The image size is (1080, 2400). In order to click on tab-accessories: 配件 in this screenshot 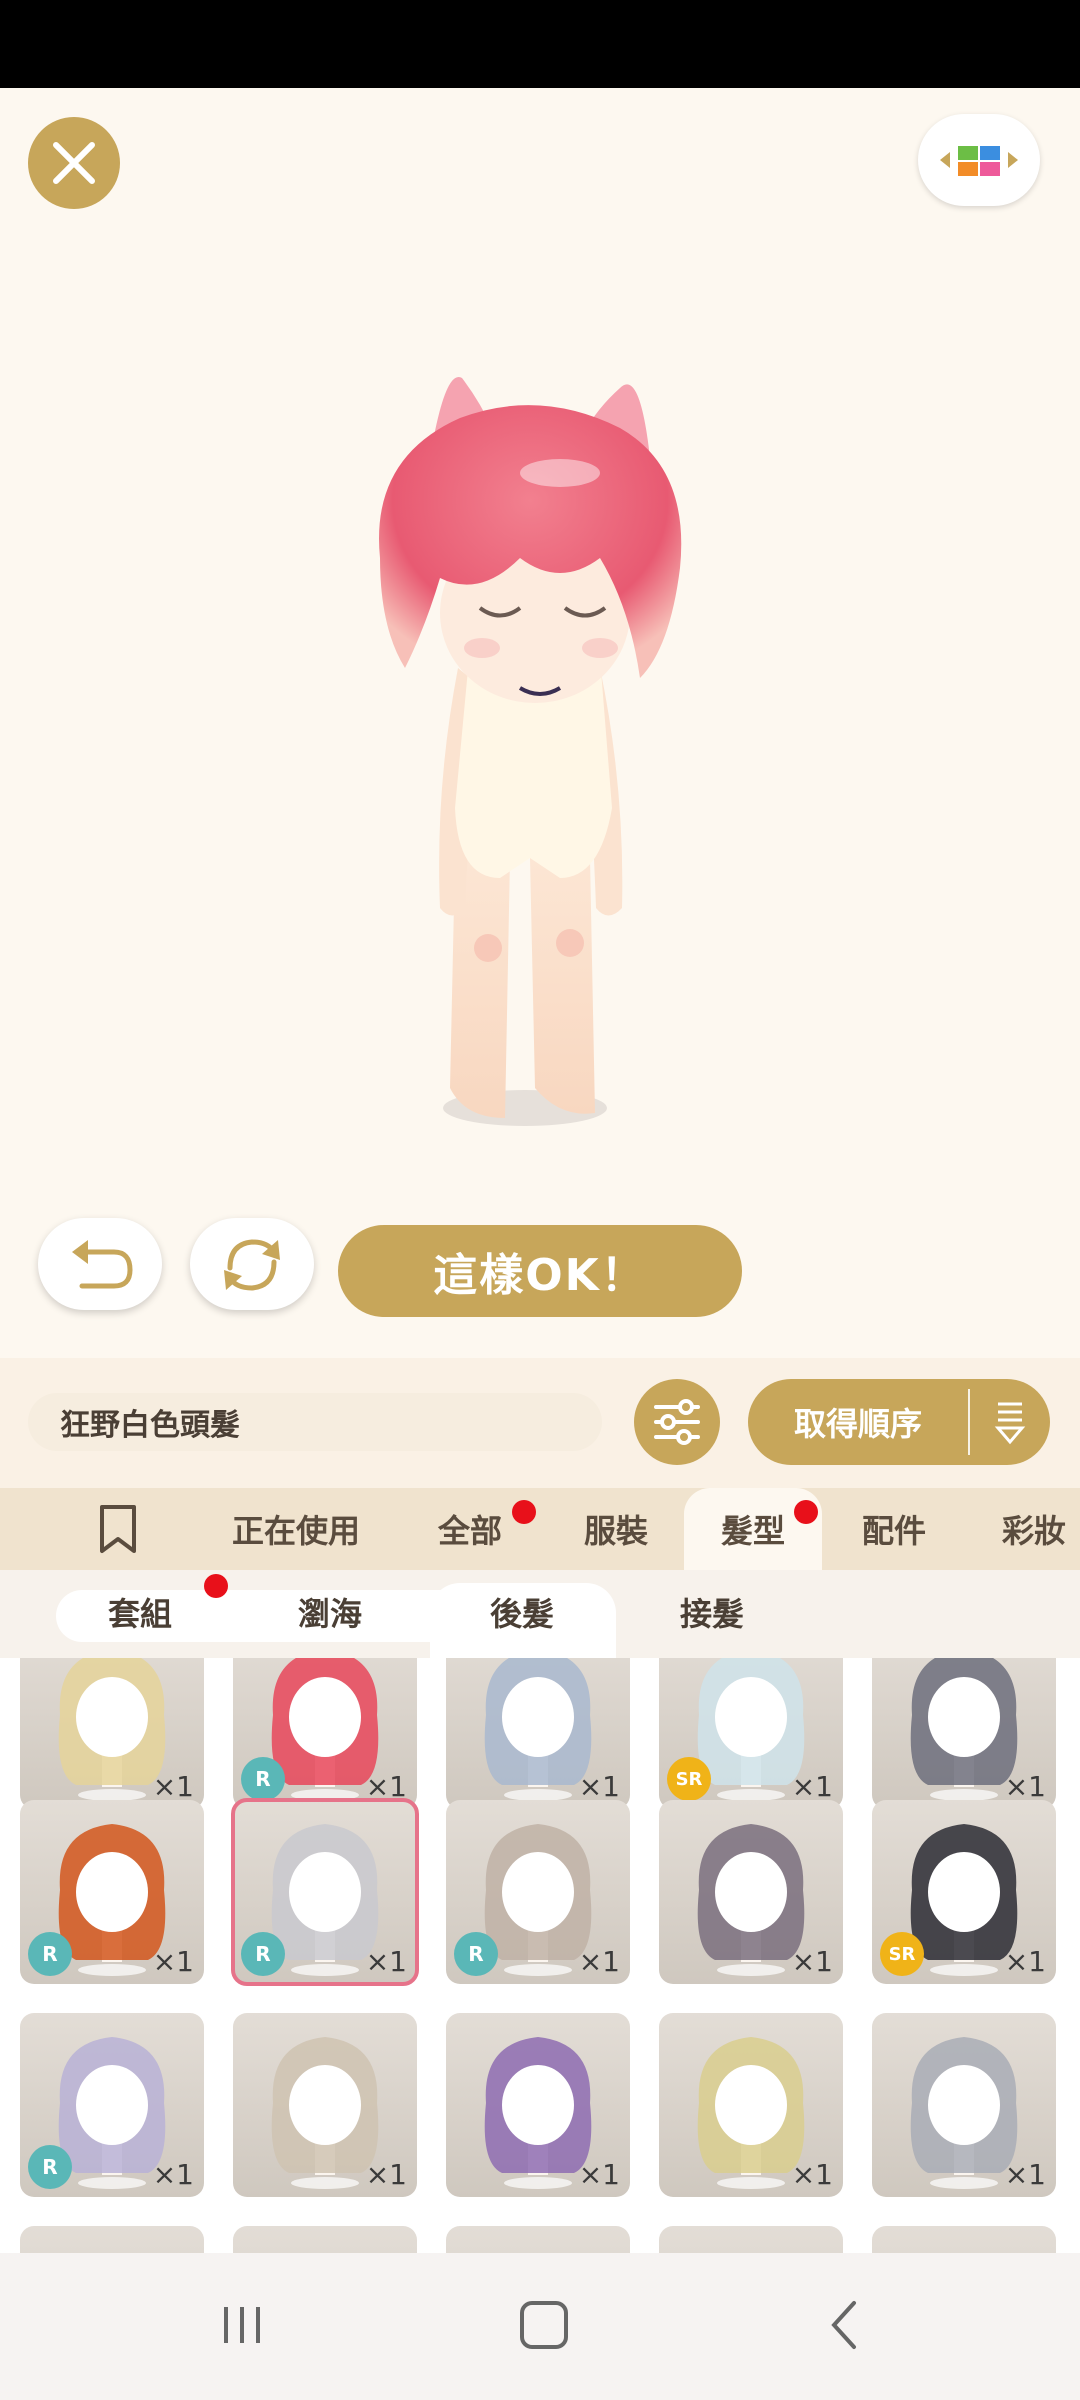, I will do `click(894, 1529)`.